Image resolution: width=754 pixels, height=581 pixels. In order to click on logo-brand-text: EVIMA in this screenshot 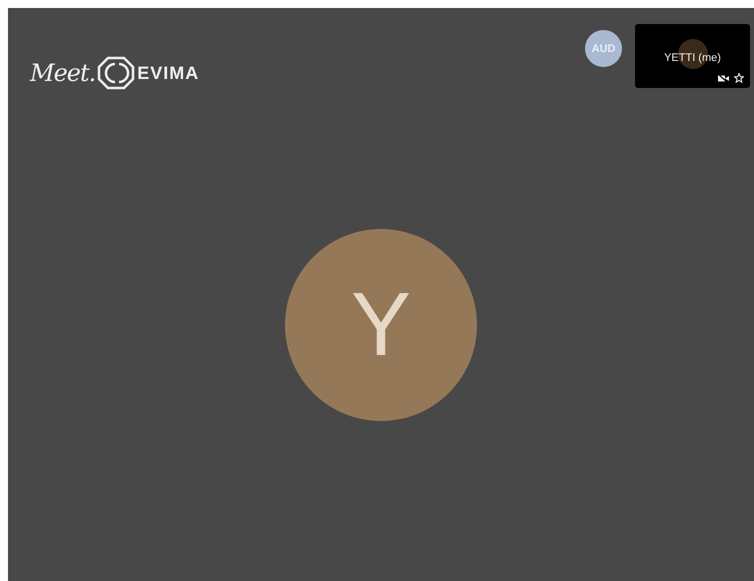, I will do `click(168, 73)`.